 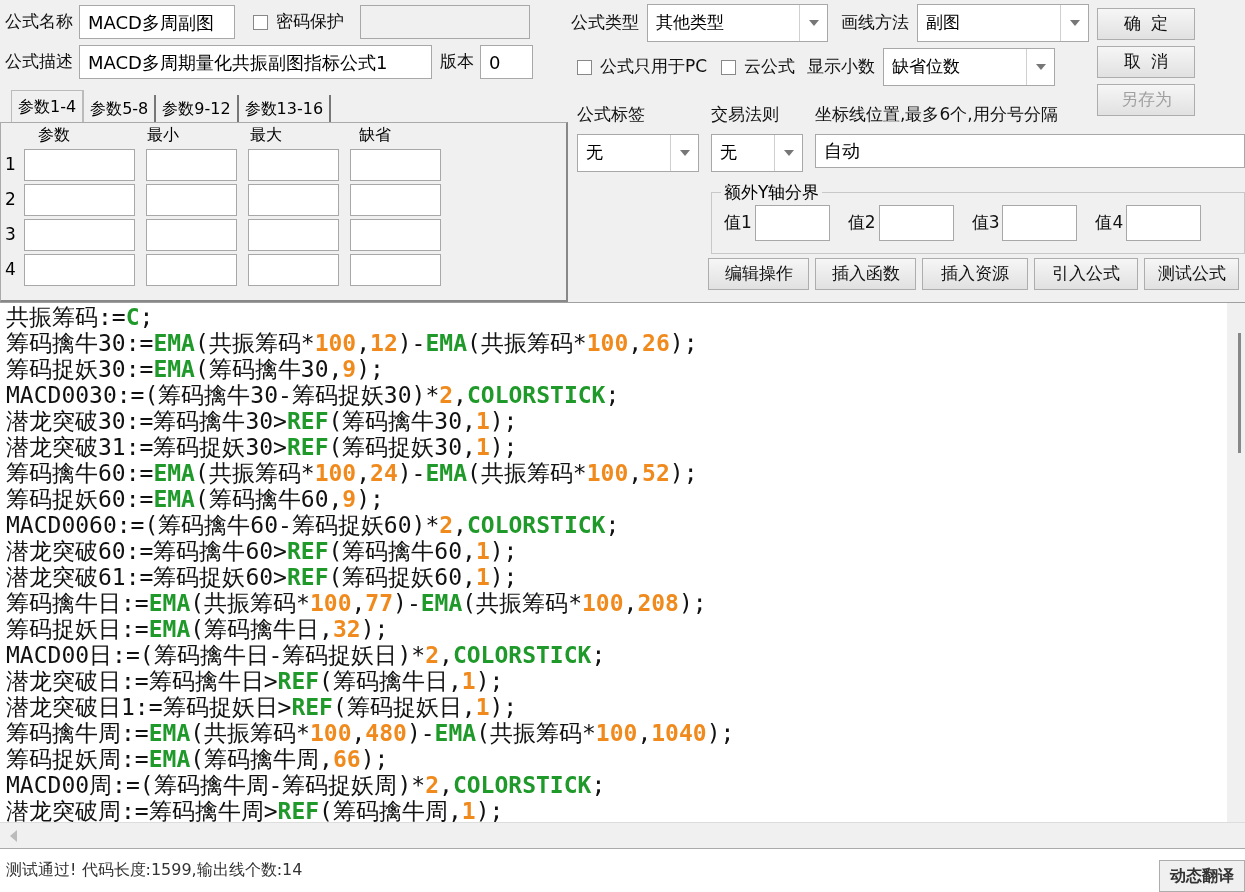 I want to click on text-field: 0, so click(x=506, y=62).